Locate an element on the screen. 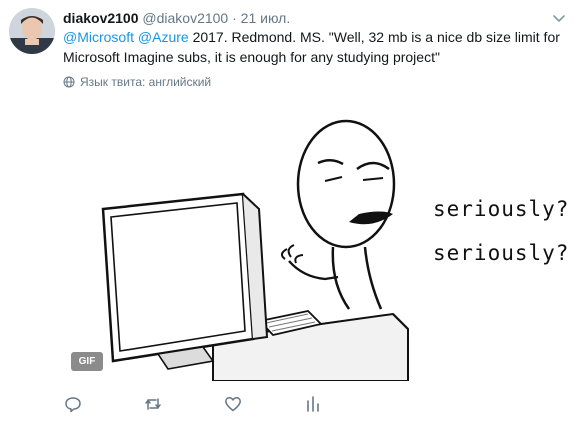 This screenshot has width=578, height=425. mention-link: @Microsoft is located at coordinates (98, 37).